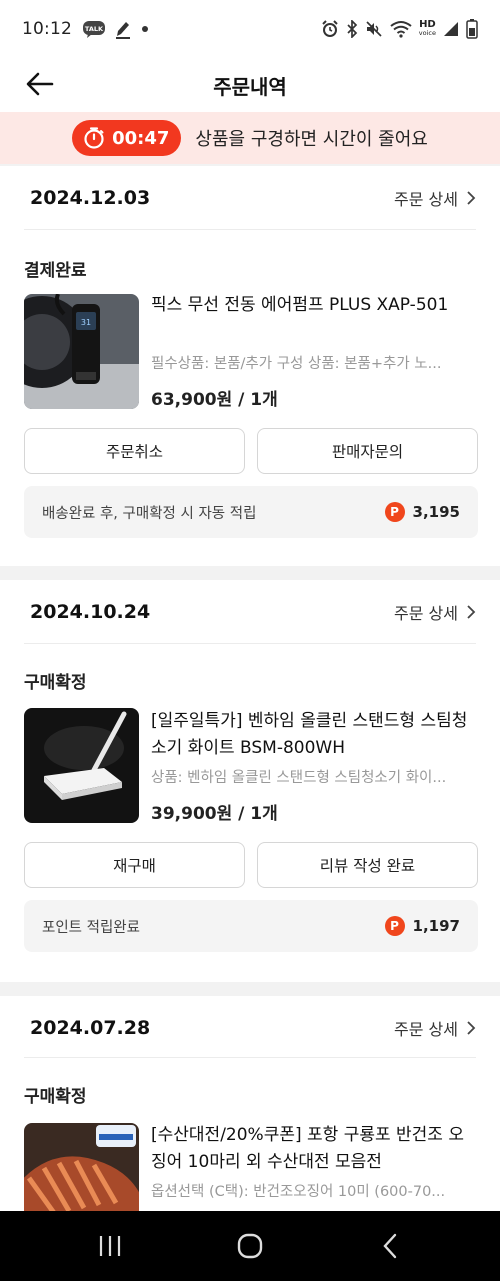  I want to click on review-complete-button: 리뷰 작성 완료, so click(367, 865).